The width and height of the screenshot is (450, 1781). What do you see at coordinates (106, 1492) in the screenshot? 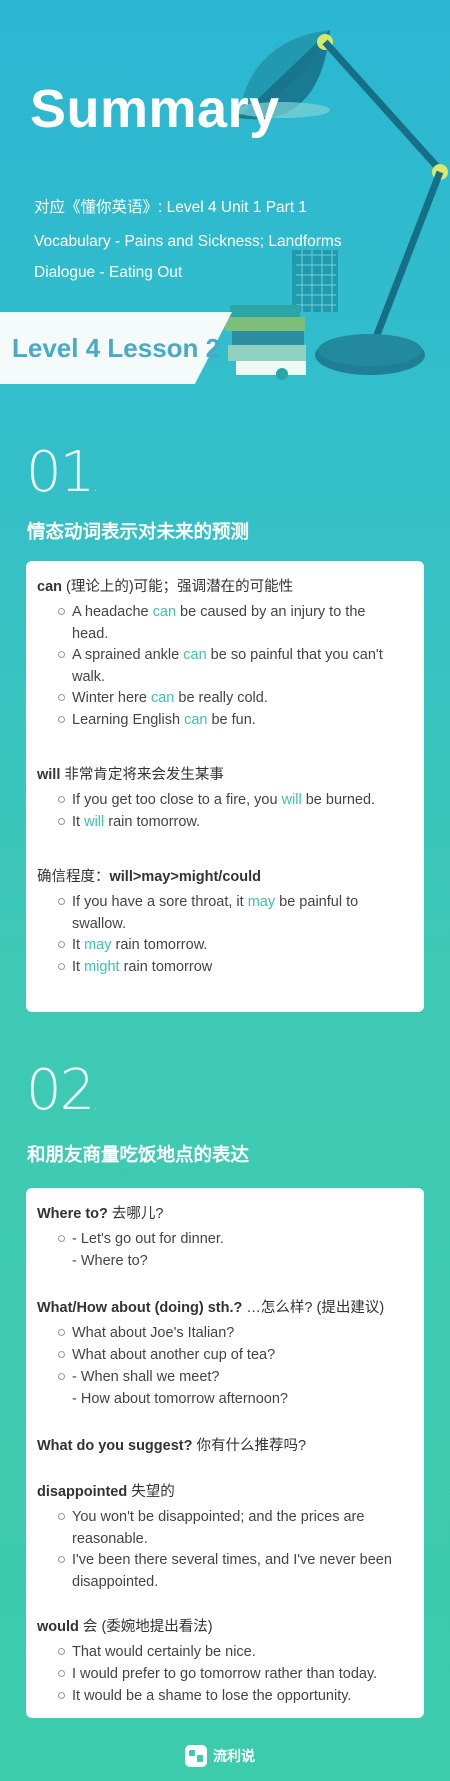
I see `group-heading: disappointed 失望的` at bounding box center [106, 1492].